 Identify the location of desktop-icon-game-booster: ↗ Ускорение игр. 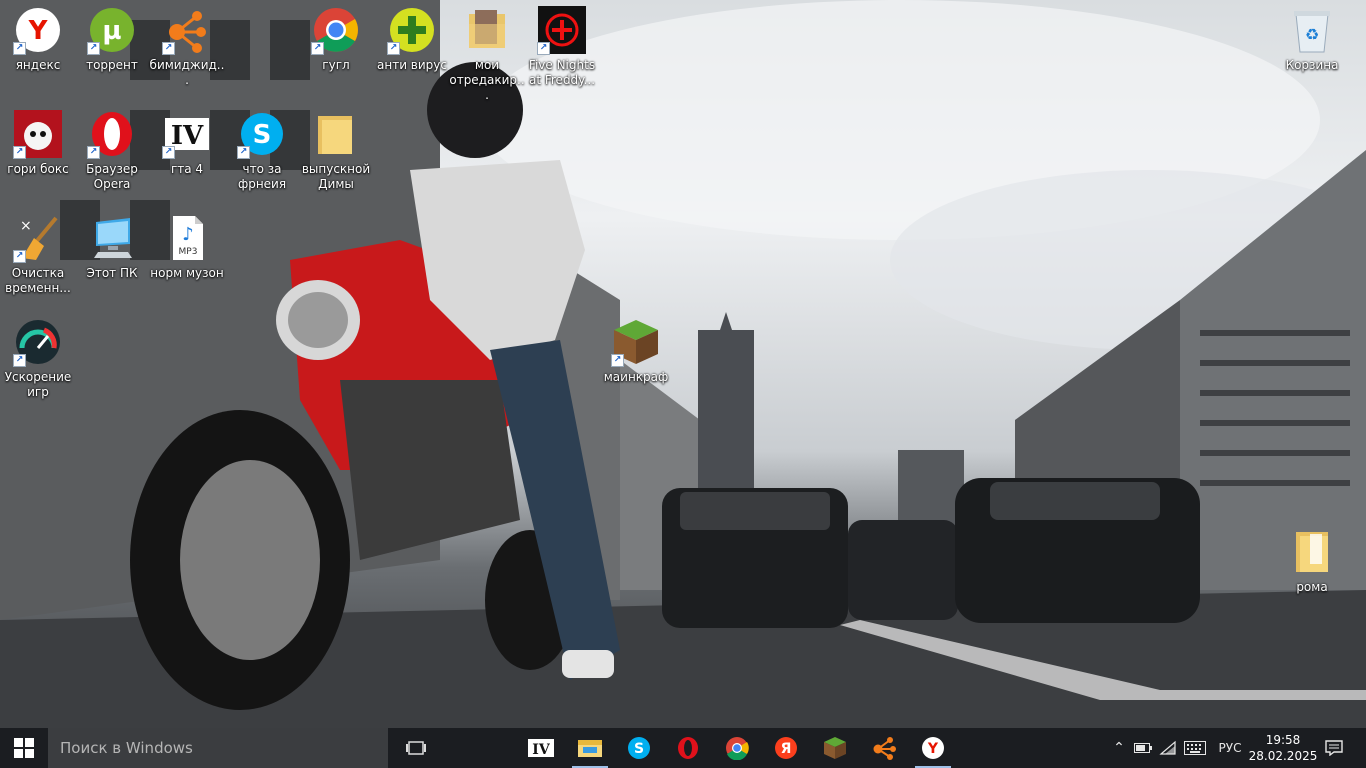
(38, 359).